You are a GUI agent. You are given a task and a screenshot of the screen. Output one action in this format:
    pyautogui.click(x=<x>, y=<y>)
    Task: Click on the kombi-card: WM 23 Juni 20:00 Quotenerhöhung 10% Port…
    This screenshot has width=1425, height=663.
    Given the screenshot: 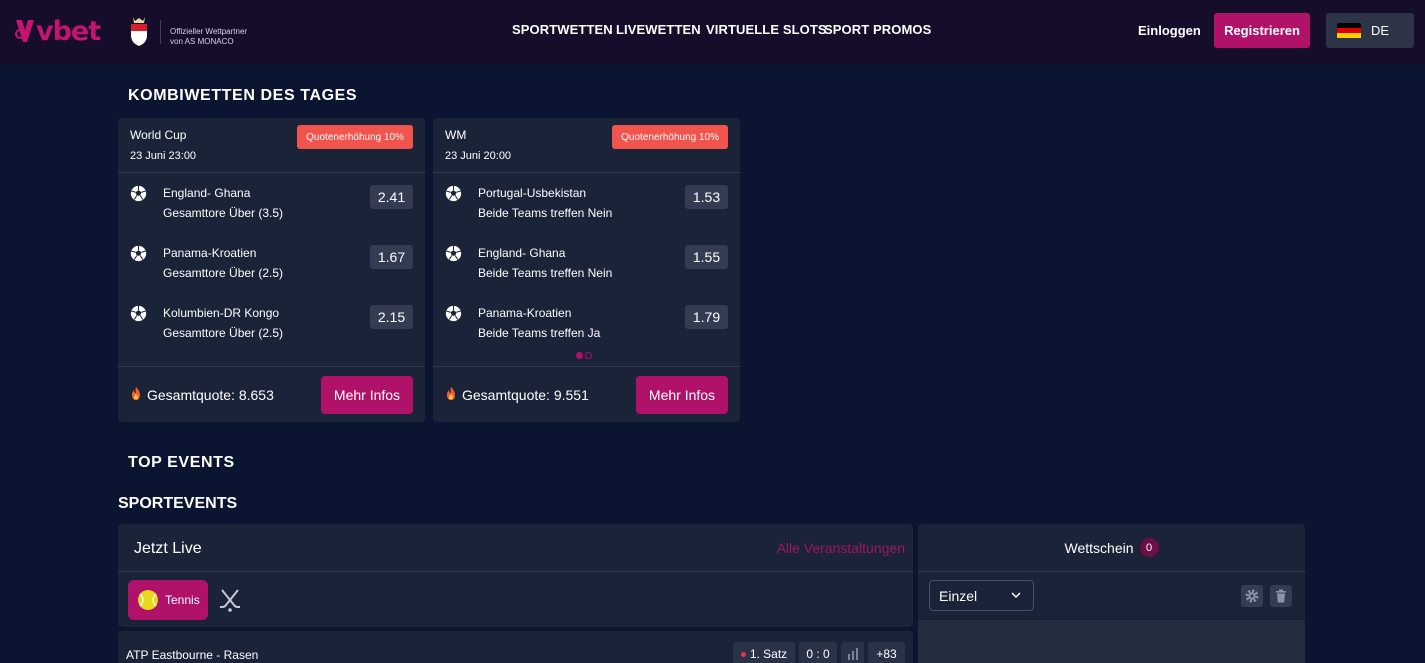 What is the action you would take?
    pyautogui.click(x=586, y=270)
    